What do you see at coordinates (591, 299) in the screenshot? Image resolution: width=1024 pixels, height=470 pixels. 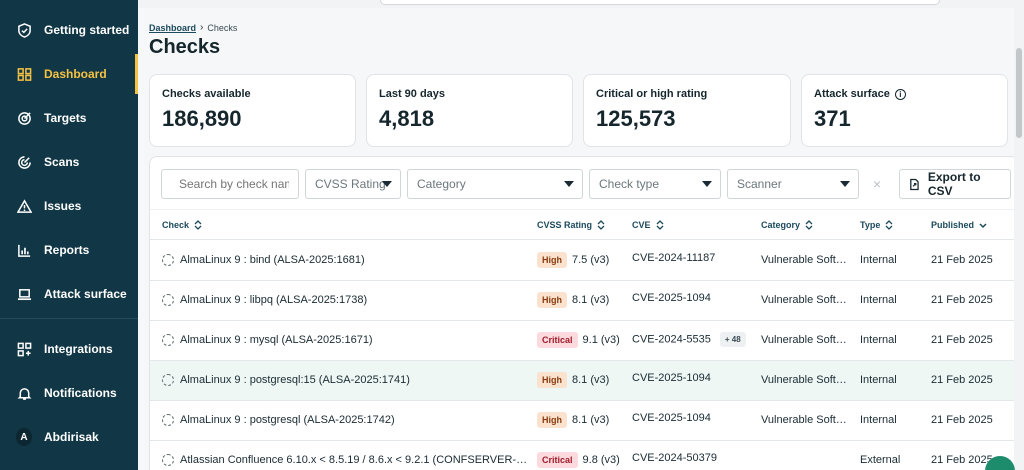 I see `cvss-score: 8.1 (v3)` at bounding box center [591, 299].